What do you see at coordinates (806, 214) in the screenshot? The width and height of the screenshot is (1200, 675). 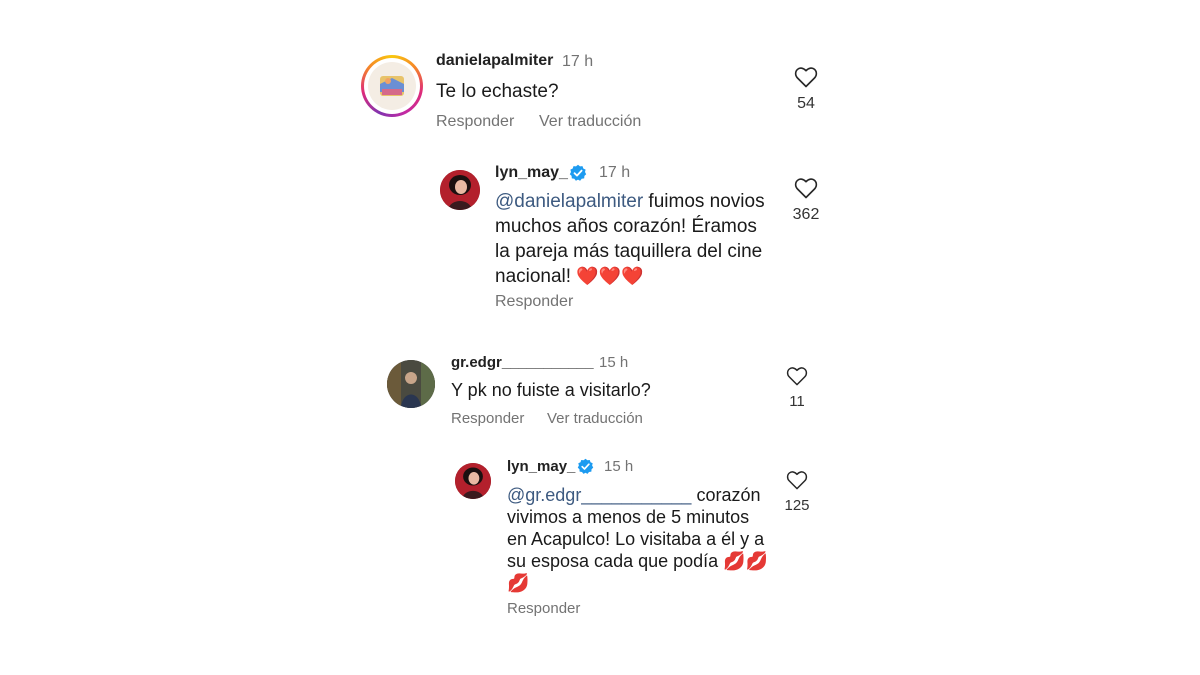 I see `like-count: 362` at bounding box center [806, 214].